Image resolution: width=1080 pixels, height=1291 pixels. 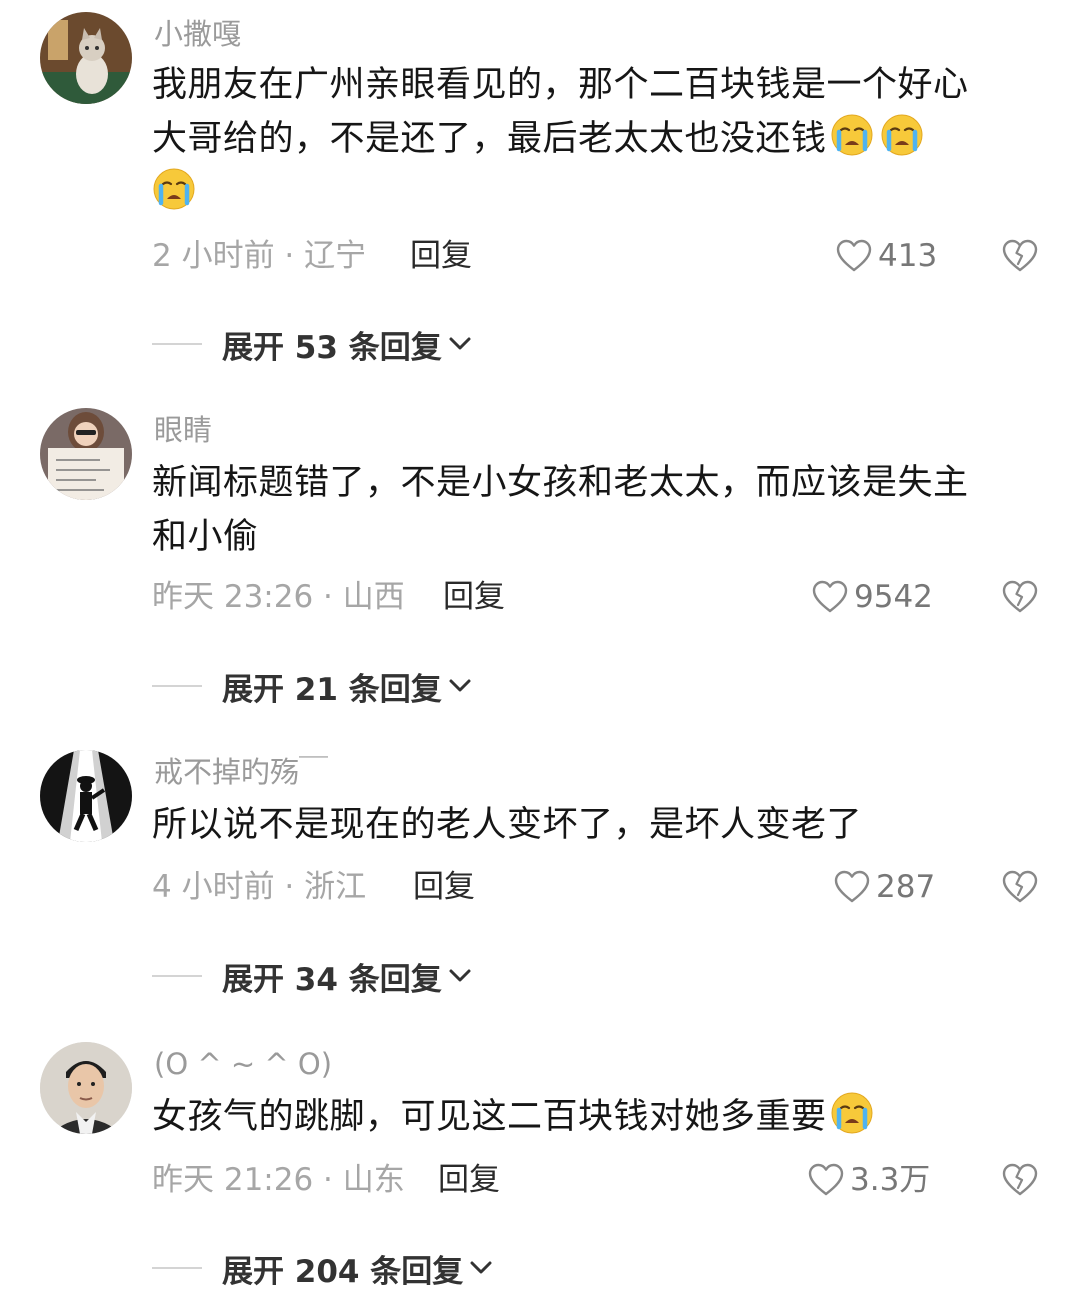 I want to click on dancer-silhouette-avatar-icon, so click(x=86, y=796).